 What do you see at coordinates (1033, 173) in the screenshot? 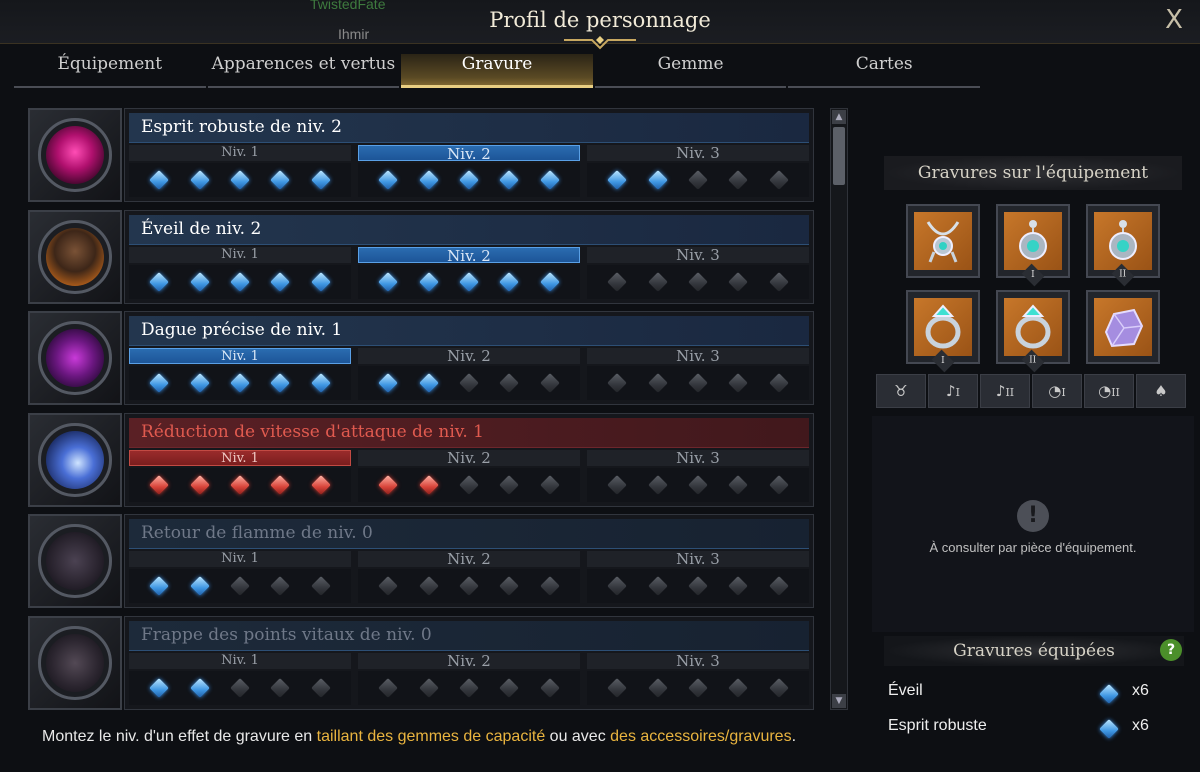
I see `equipment-engravings-title: Gravures sur l'équipement` at bounding box center [1033, 173].